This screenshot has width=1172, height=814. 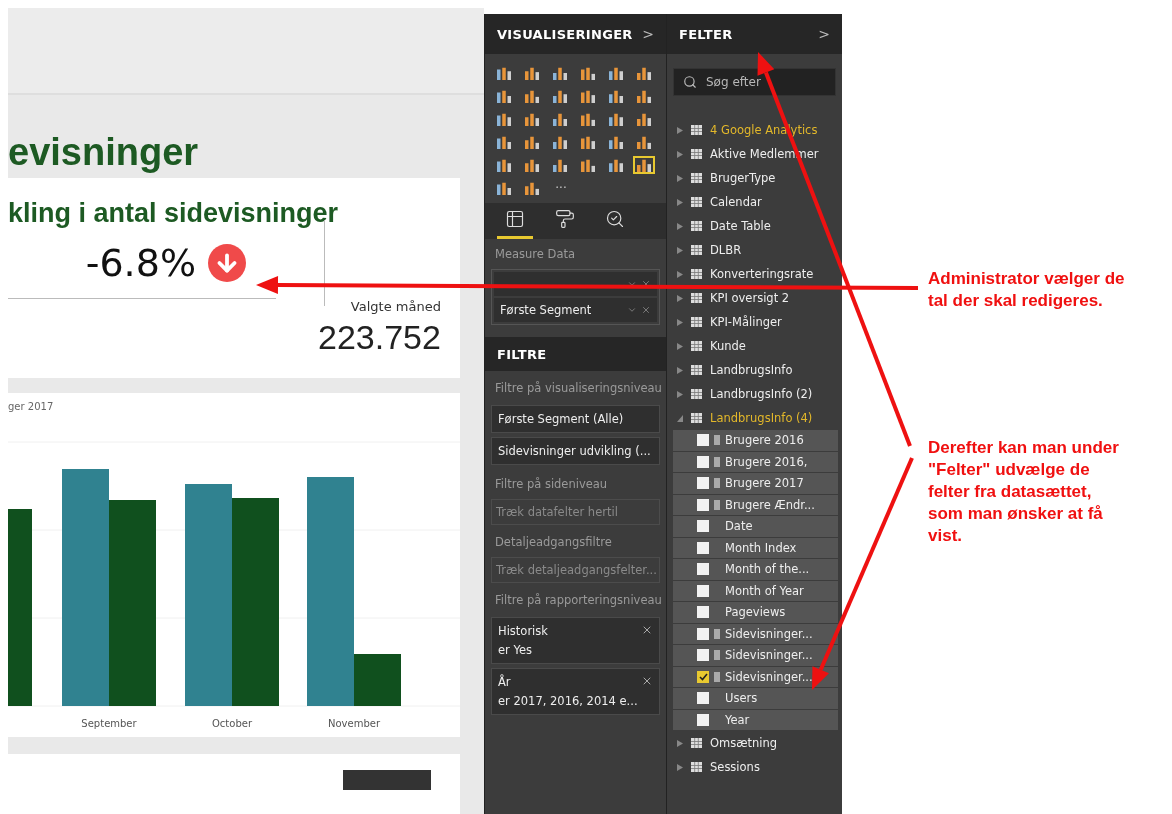 What do you see at coordinates (755, 441) in the screenshot?
I see `field-item: Brugere 2016` at bounding box center [755, 441].